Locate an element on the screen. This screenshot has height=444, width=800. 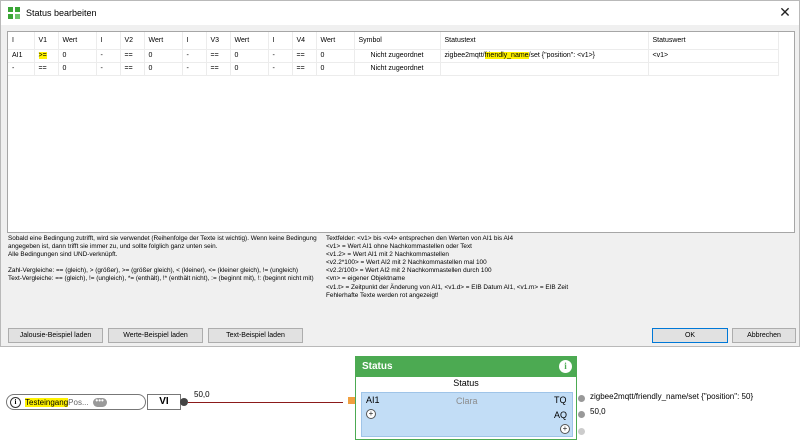
title-bar: Status bearbeiten ✕ is located at coordinates (400, 13).